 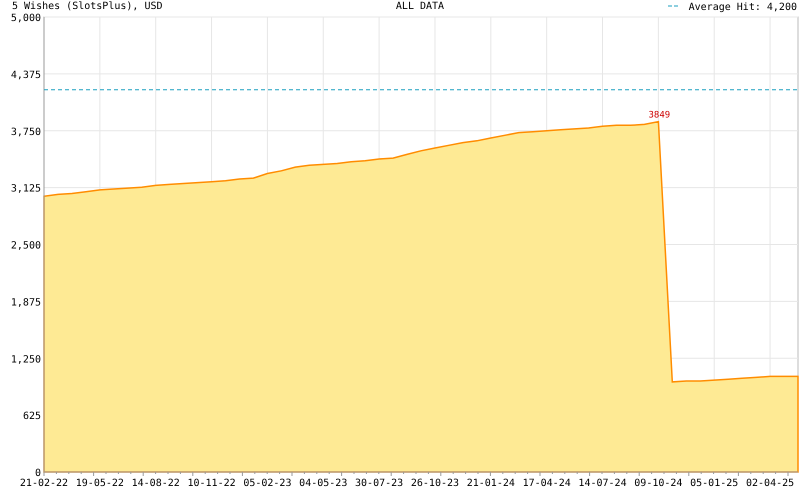 I want to click on y-axis-label: 3,750, so click(x=25, y=132).